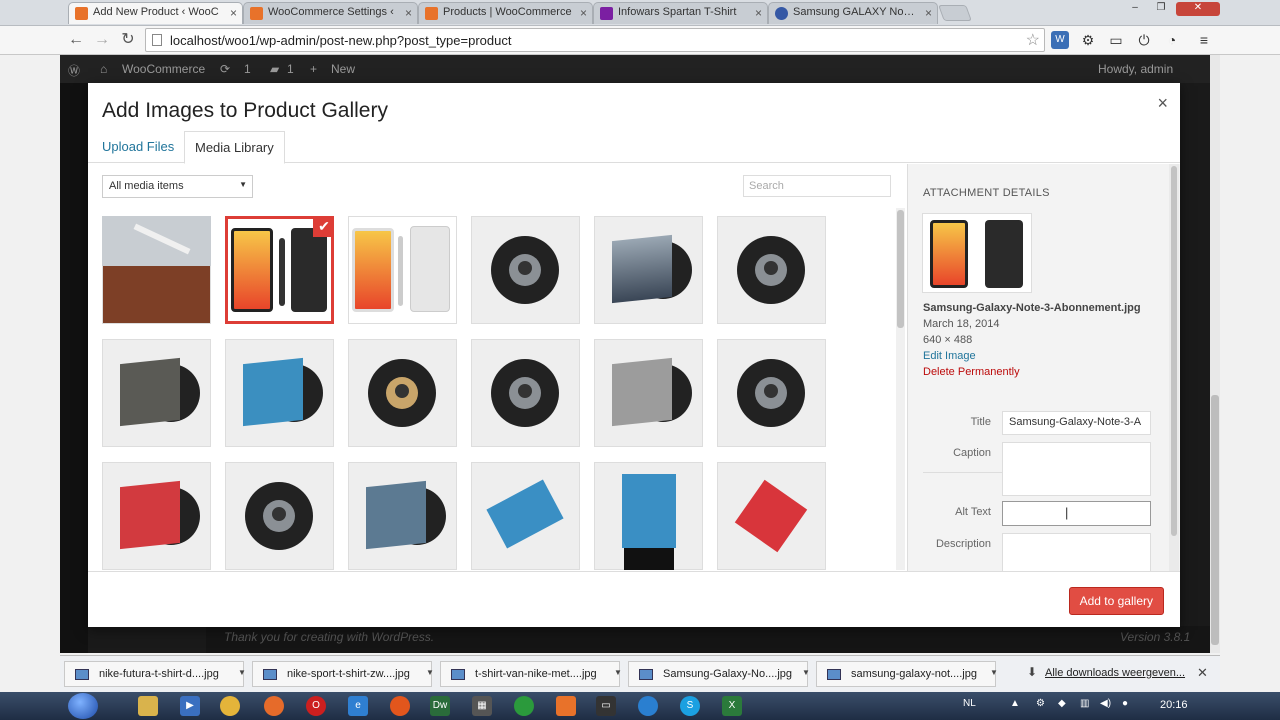  I want to click on wordpress-logo-icon: Ⓦ, so click(74, 70).